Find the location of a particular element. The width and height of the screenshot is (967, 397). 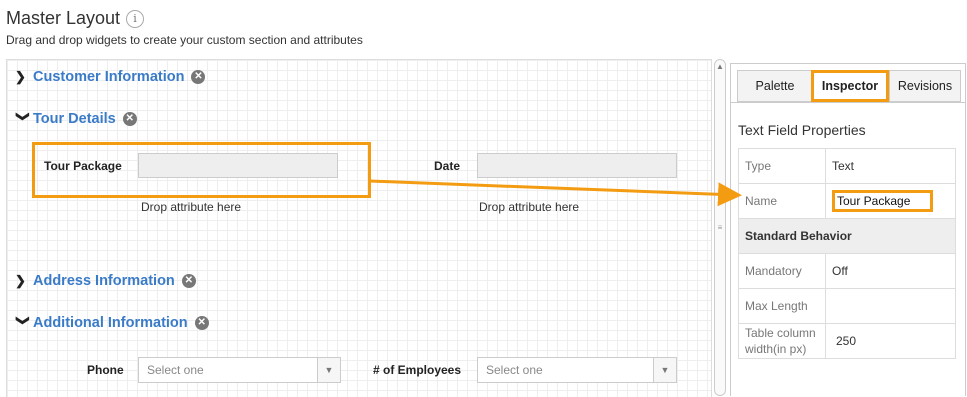

arrow-line is located at coordinates (555, 193).